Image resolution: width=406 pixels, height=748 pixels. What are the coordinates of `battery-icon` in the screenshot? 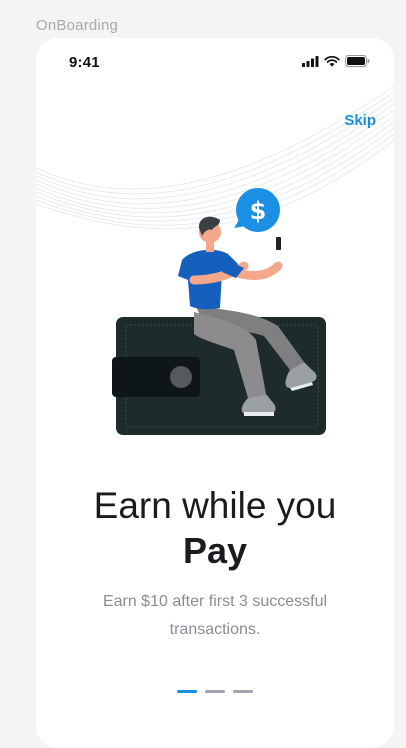 It's located at (357, 61).